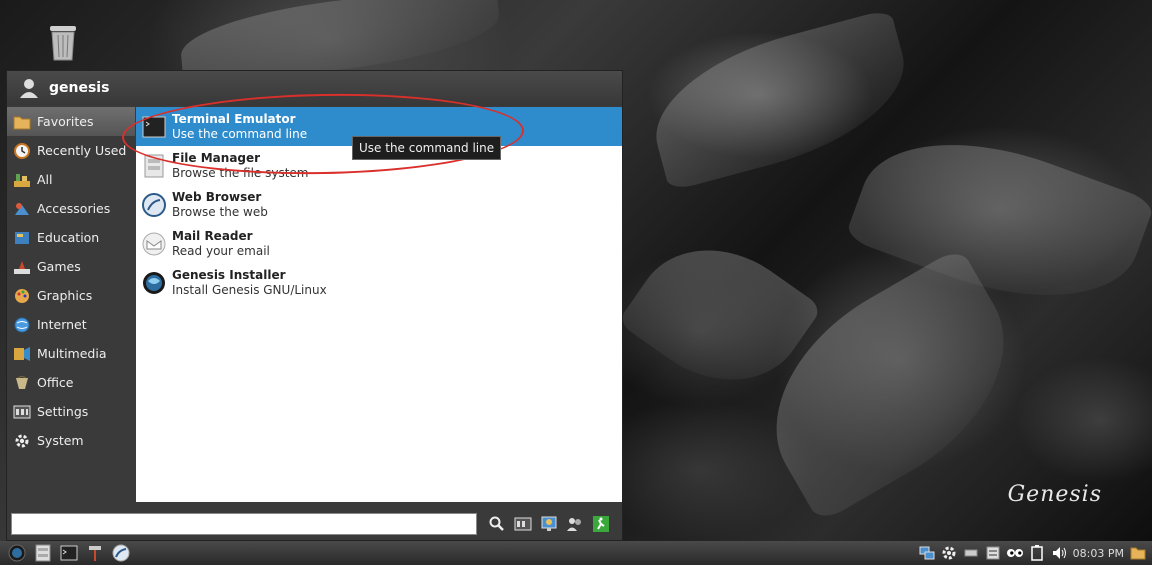  Describe the element at coordinates (22, 296) in the screenshot. I see `graphics-icon` at that location.